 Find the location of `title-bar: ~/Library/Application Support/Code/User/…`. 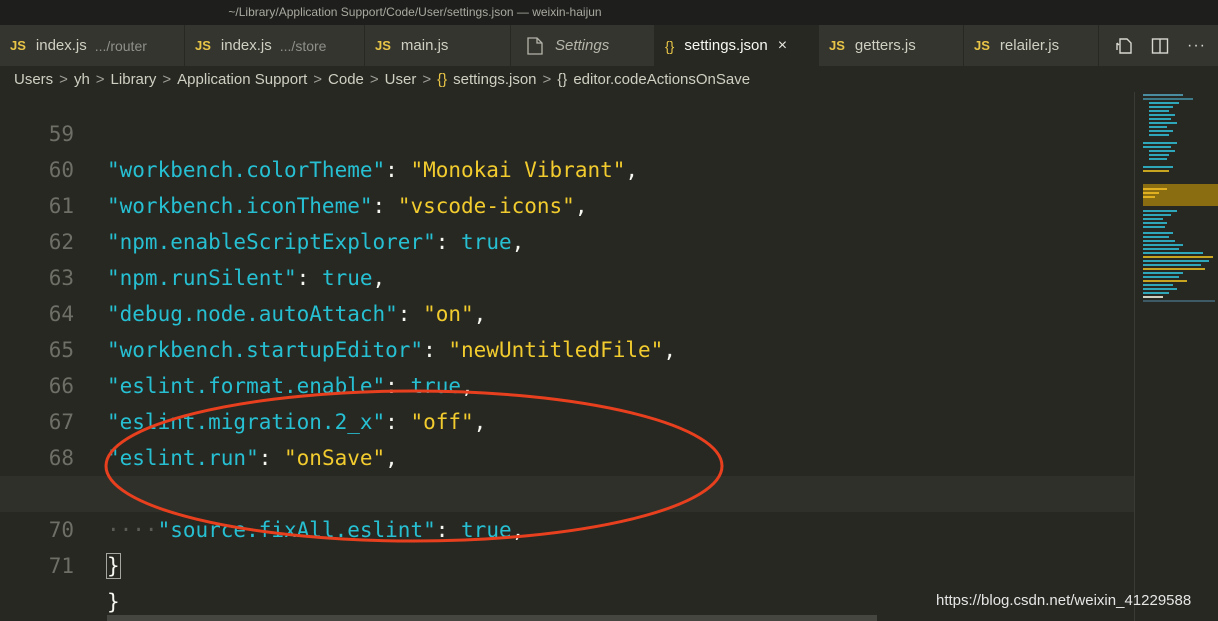

title-bar: ~/Library/Application Support/Code/User/… is located at coordinates (609, 12).